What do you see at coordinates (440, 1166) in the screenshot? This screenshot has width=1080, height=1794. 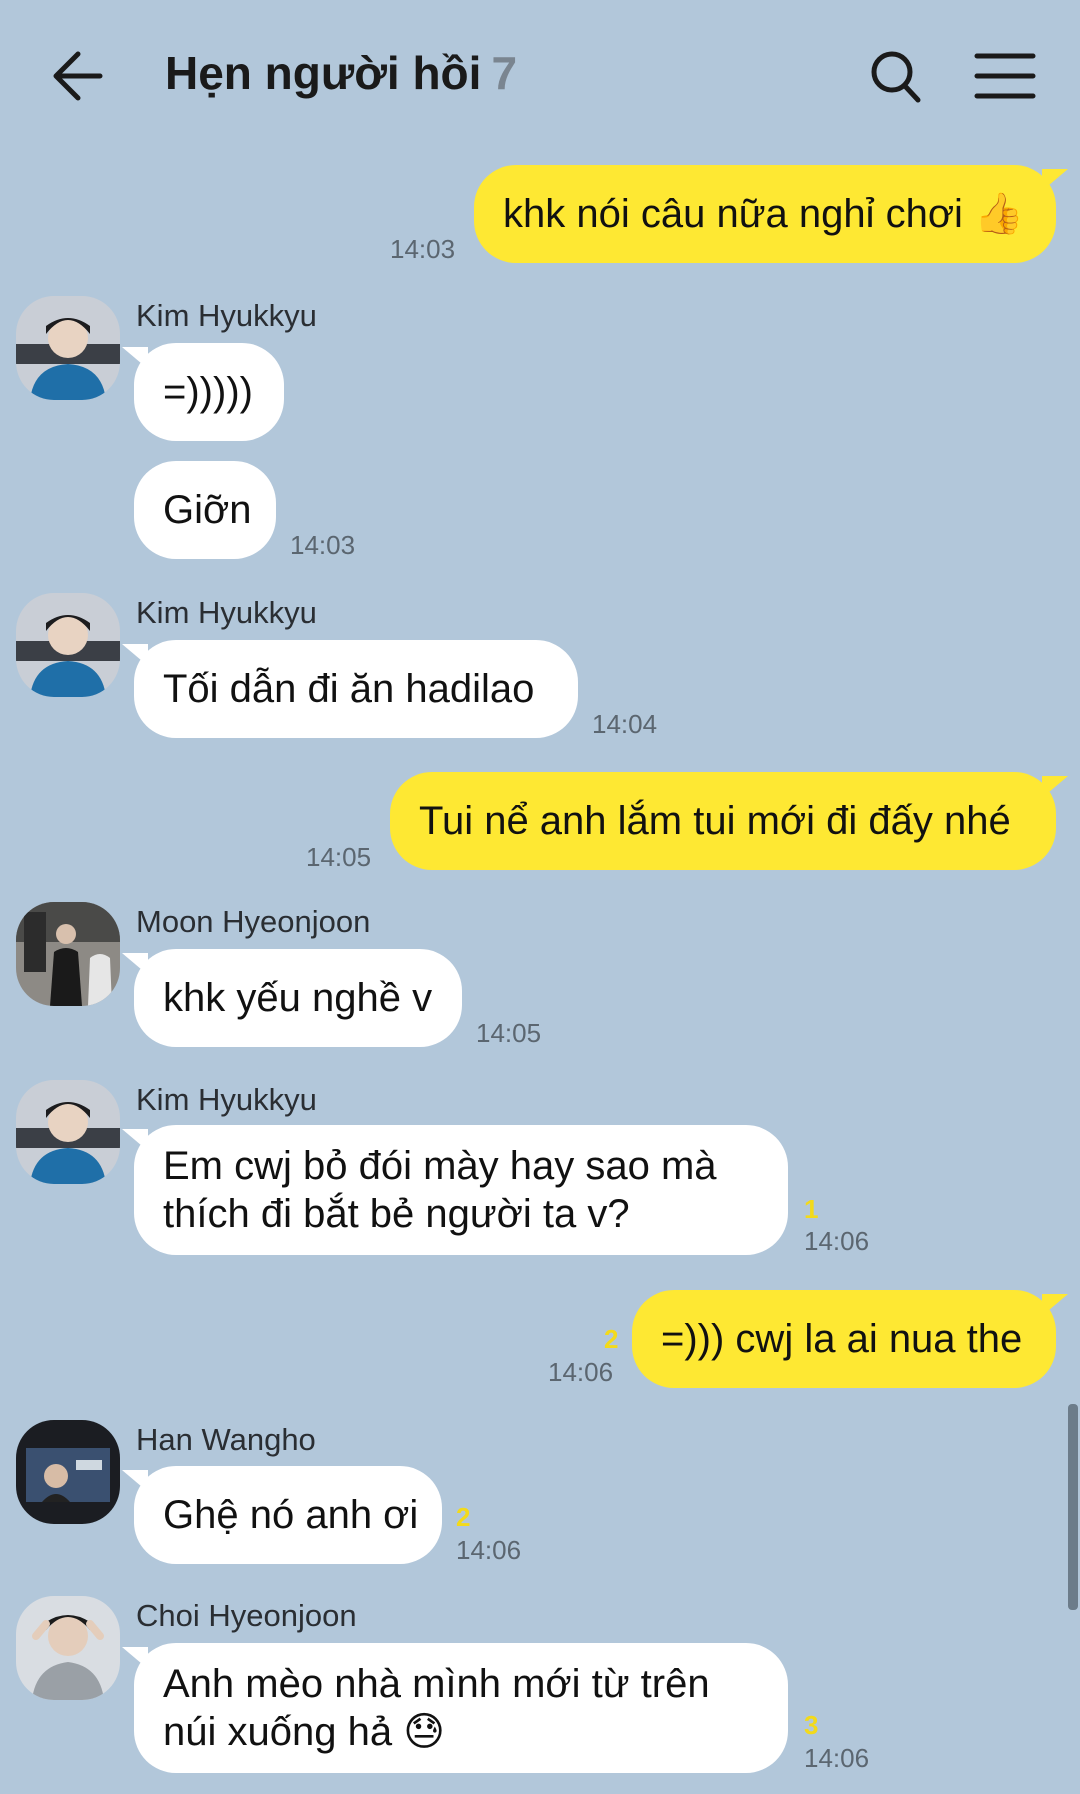 I see `message-text-line: Em cwj bỏ đói mày hay sao mà` at bounding box center [440, 1166].